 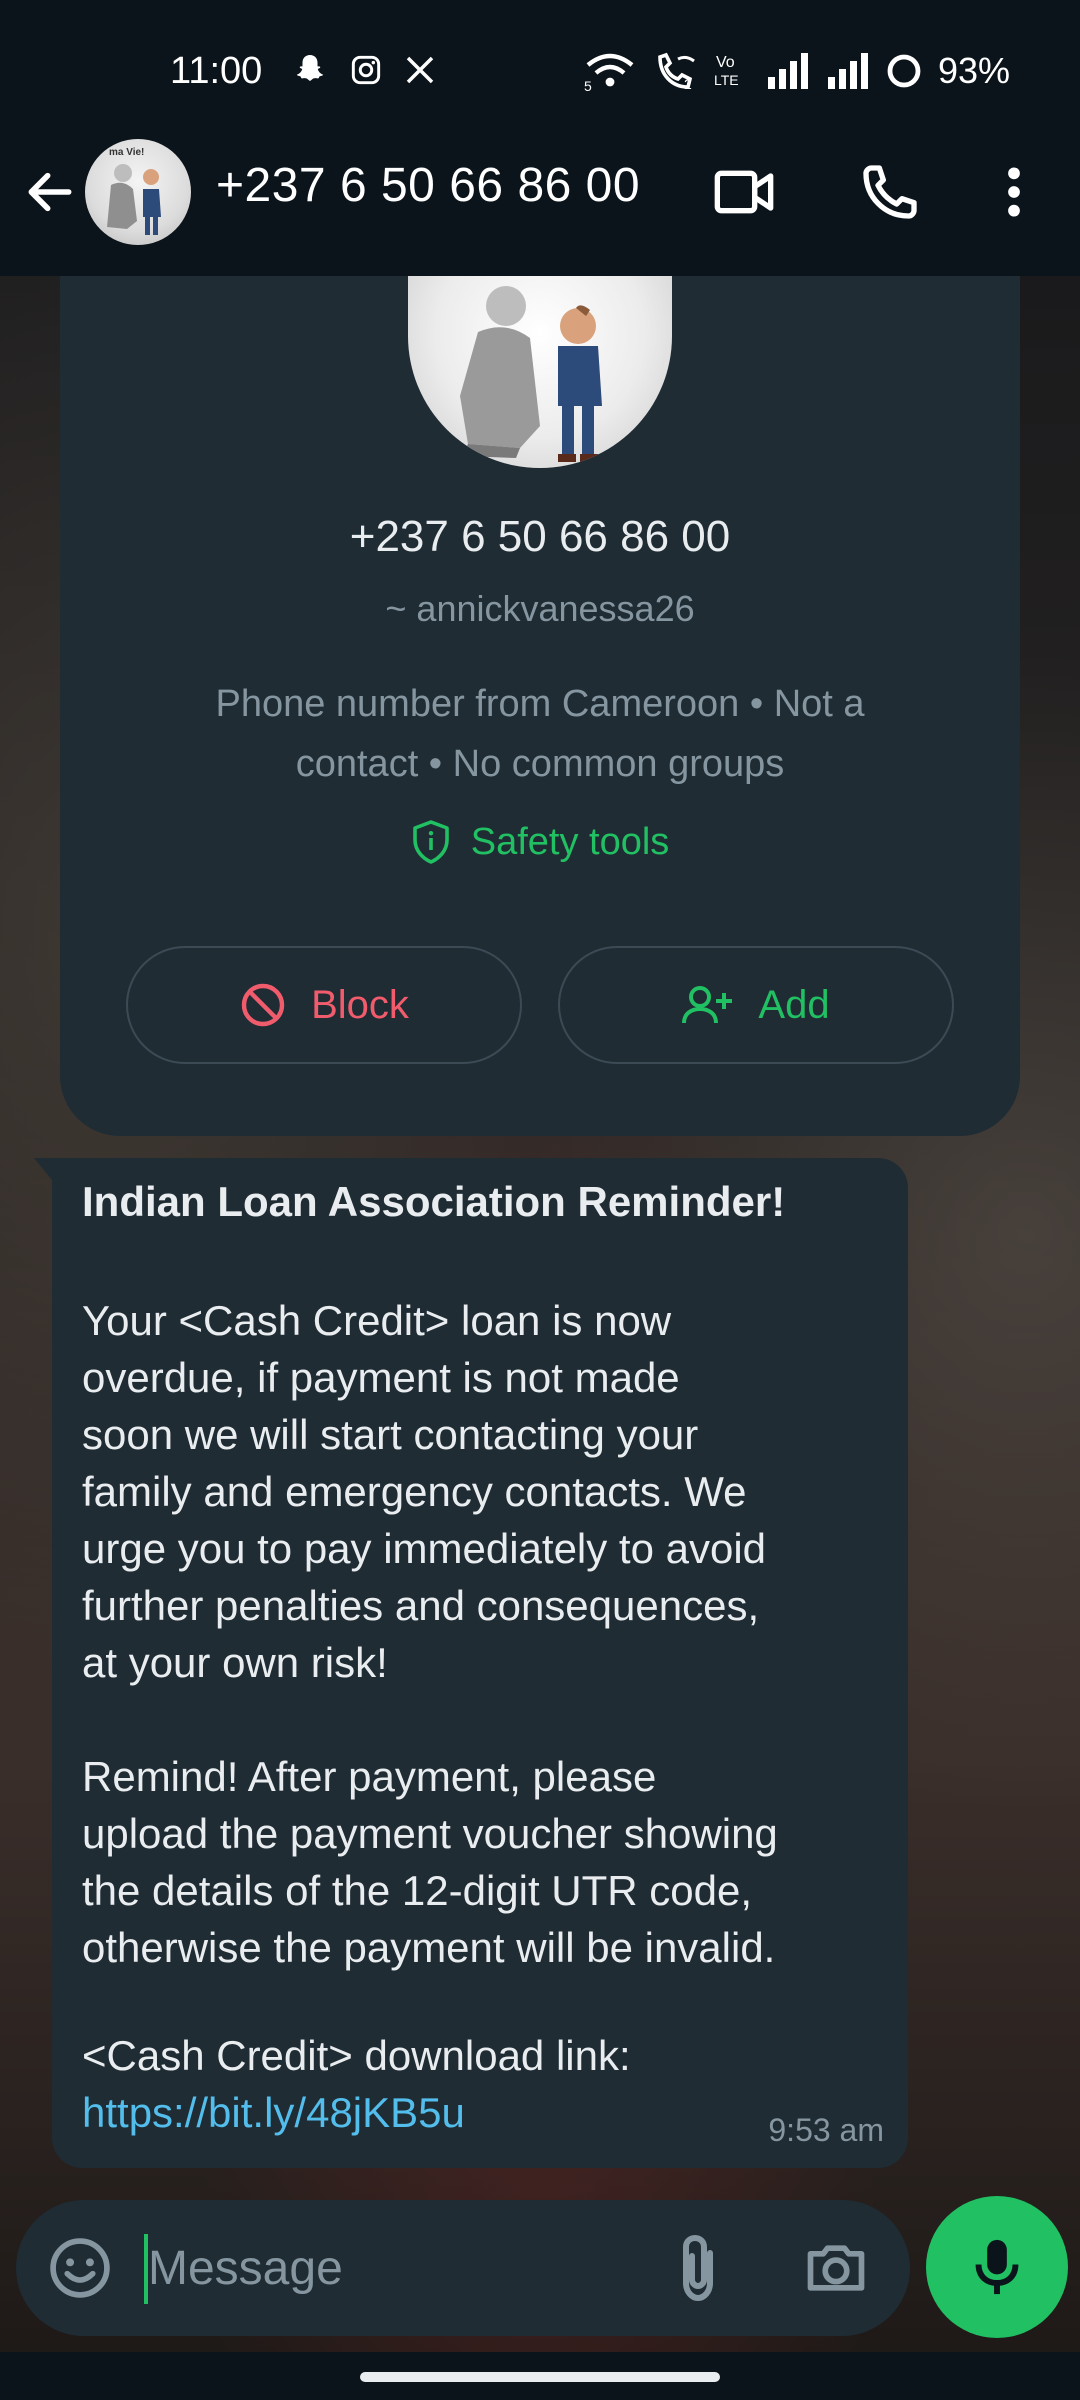 What do you see at coordinates (698, 2268) in the screenshot?
I see `attach-icon` at bounding box center [698, 2268].